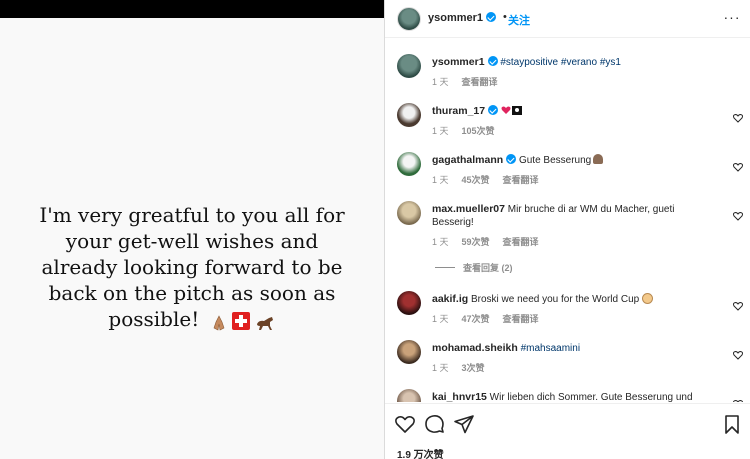 This screenshot has height=459, width=750. Describe the element at coordinates (192, 215) in the screenshot. I see `image-text-line: I'm very greatful to you all for` at that location.